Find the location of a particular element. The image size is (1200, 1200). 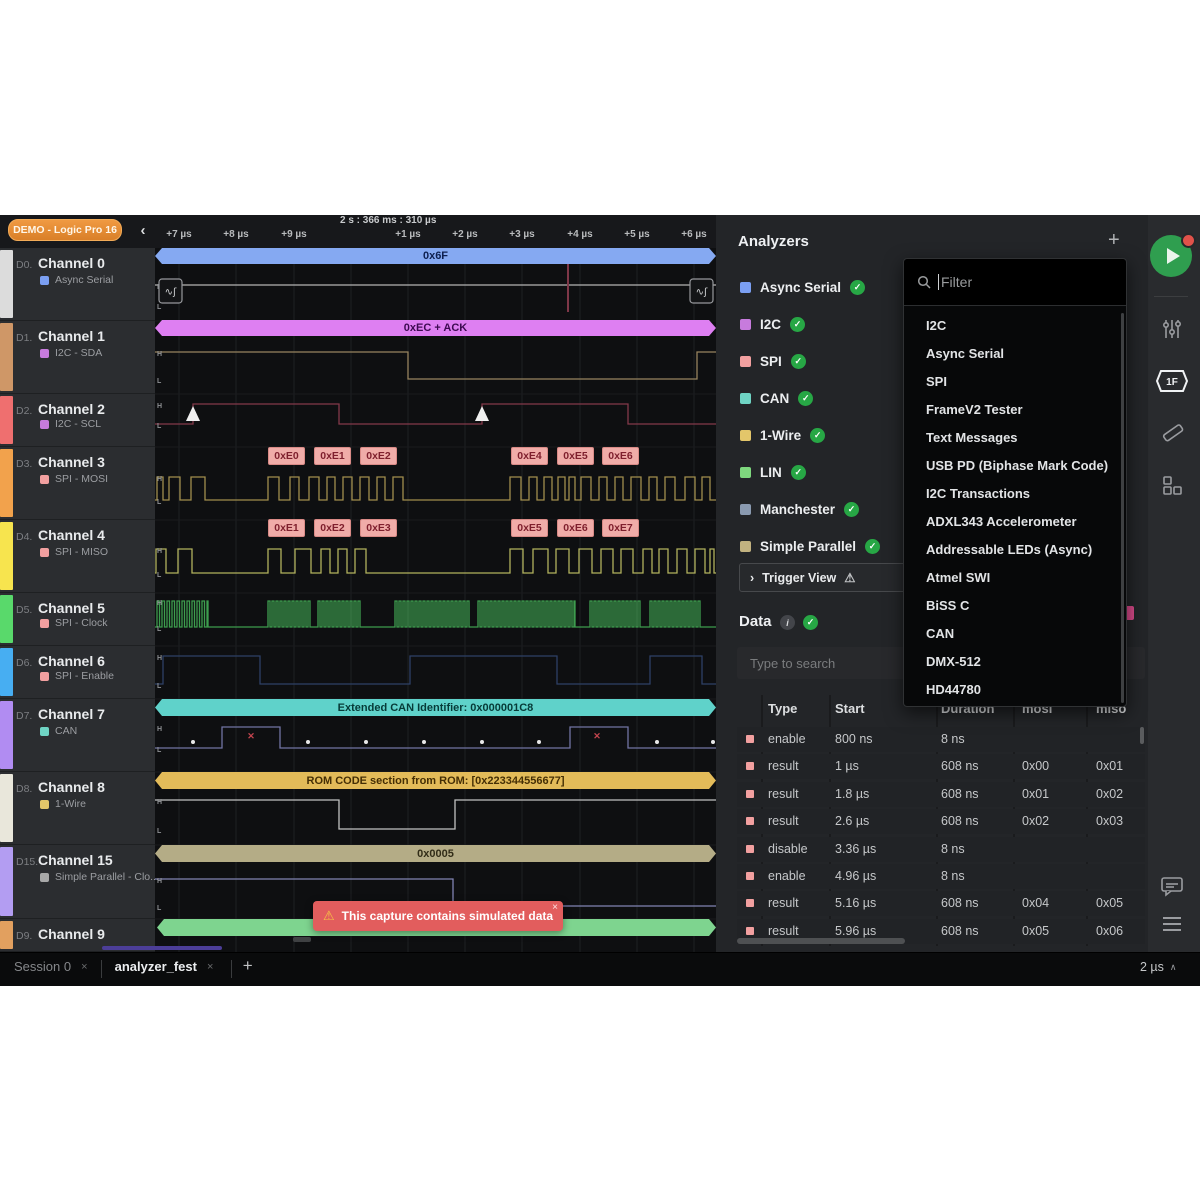

extensions-layout-icon is located at coordinates (1172, 485).